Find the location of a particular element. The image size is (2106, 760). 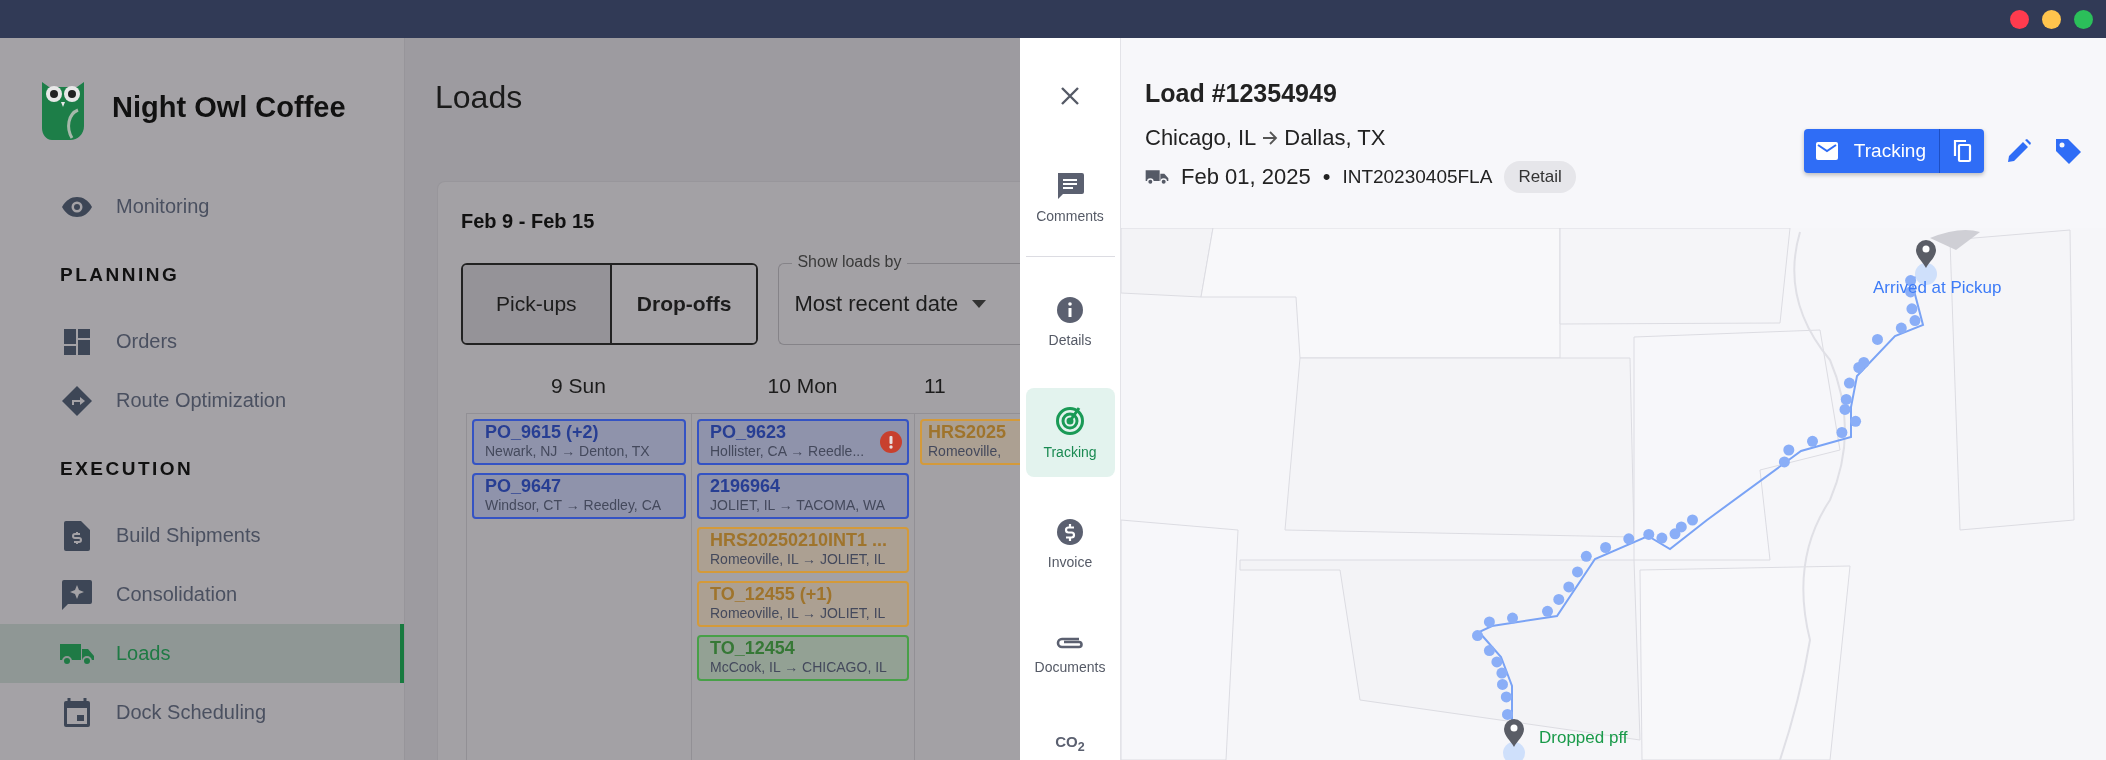

load-route: Romeoville, is located at coordinates (965, 451).